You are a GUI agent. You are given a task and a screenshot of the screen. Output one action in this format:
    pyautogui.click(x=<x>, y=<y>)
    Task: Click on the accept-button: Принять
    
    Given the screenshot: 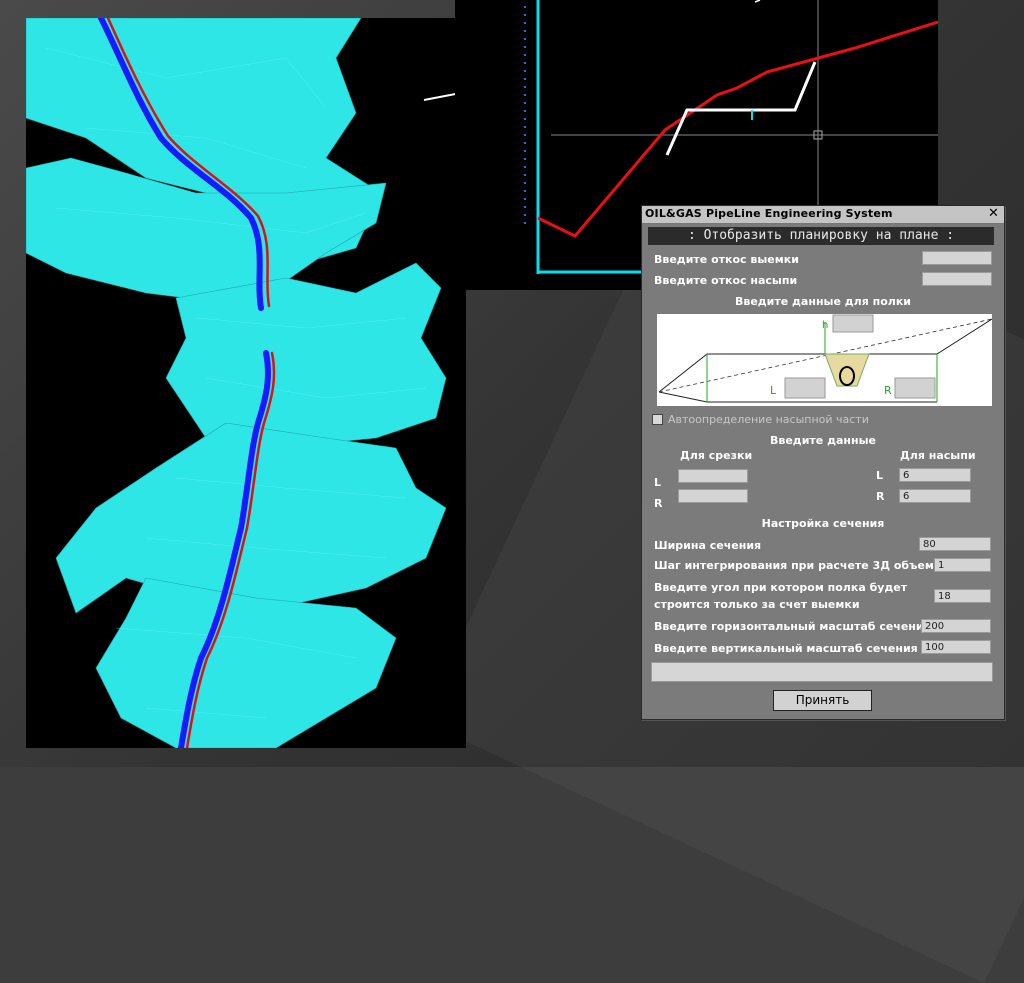 What is the action you would take?
    pyautogui.click(x=822, y=700)
    